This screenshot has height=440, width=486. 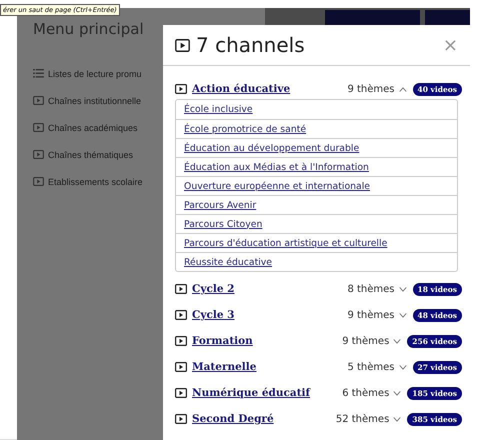 What do you see at coordinates (95, 101) in the screenshot?
I see `sidebar-item-label: Chaînes institutionnelle` at bounding box center [95, 101].